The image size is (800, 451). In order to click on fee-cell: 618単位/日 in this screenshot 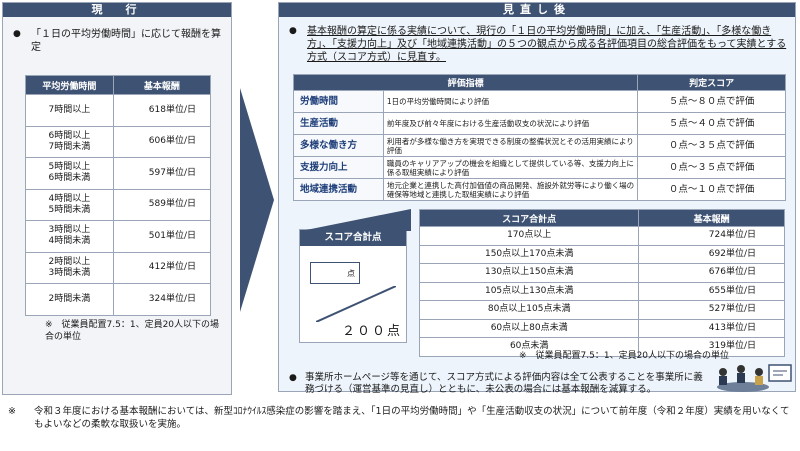, I will do `click(162, 110)`.